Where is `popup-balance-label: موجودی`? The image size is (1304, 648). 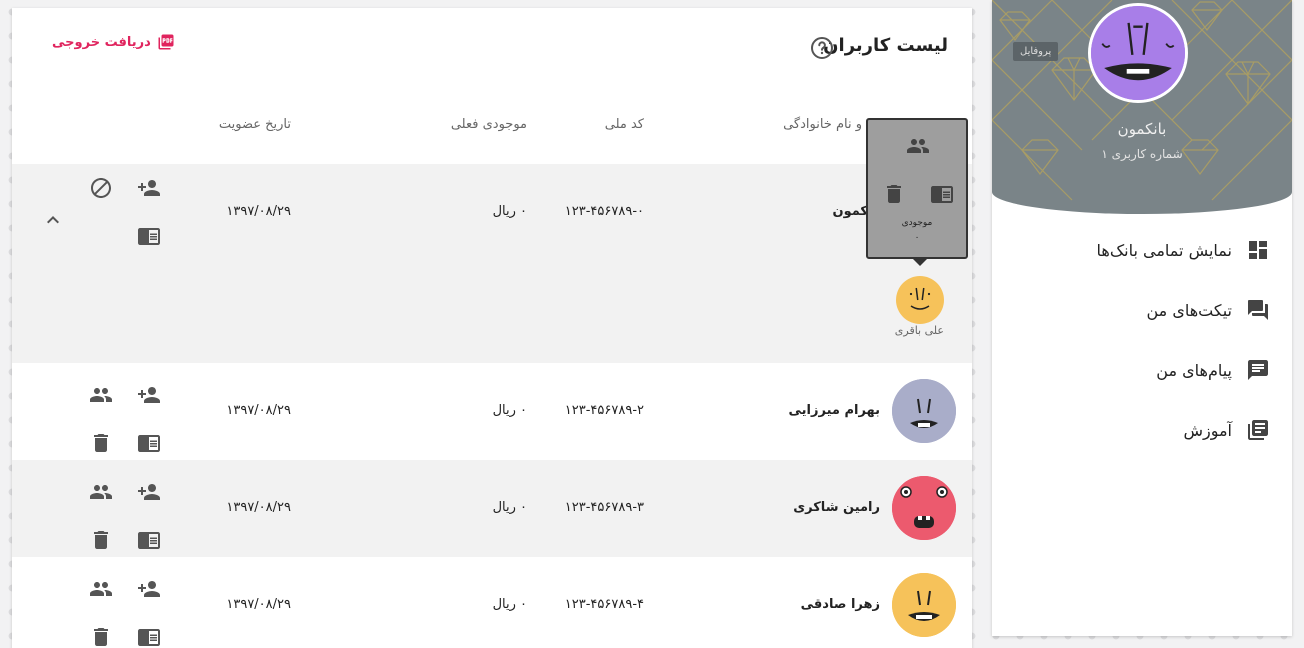
popup-balance-label: موجودی is located at coordinates (917, 223).